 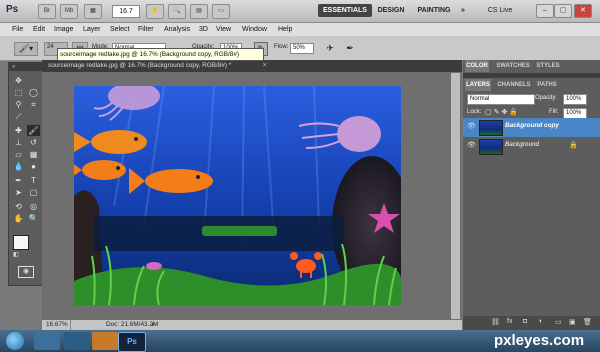 What do you see at coordinates (18, 92) in the screenshot?
I see `marquee-tool-icon: ⬚` at bounding box center [18, 92].